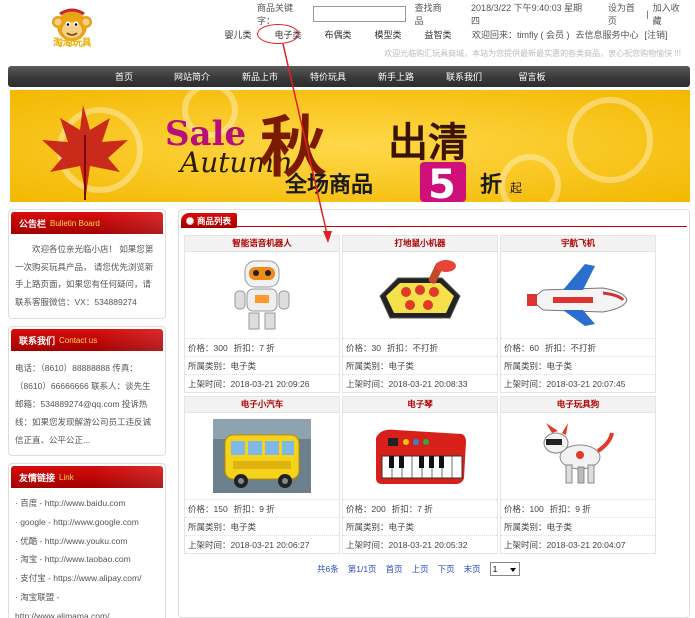  What do you see at coordinates (428, 143) in the screenshot?
I see `banner-chuqing-text: 出清` at bounding box center [428, 143].